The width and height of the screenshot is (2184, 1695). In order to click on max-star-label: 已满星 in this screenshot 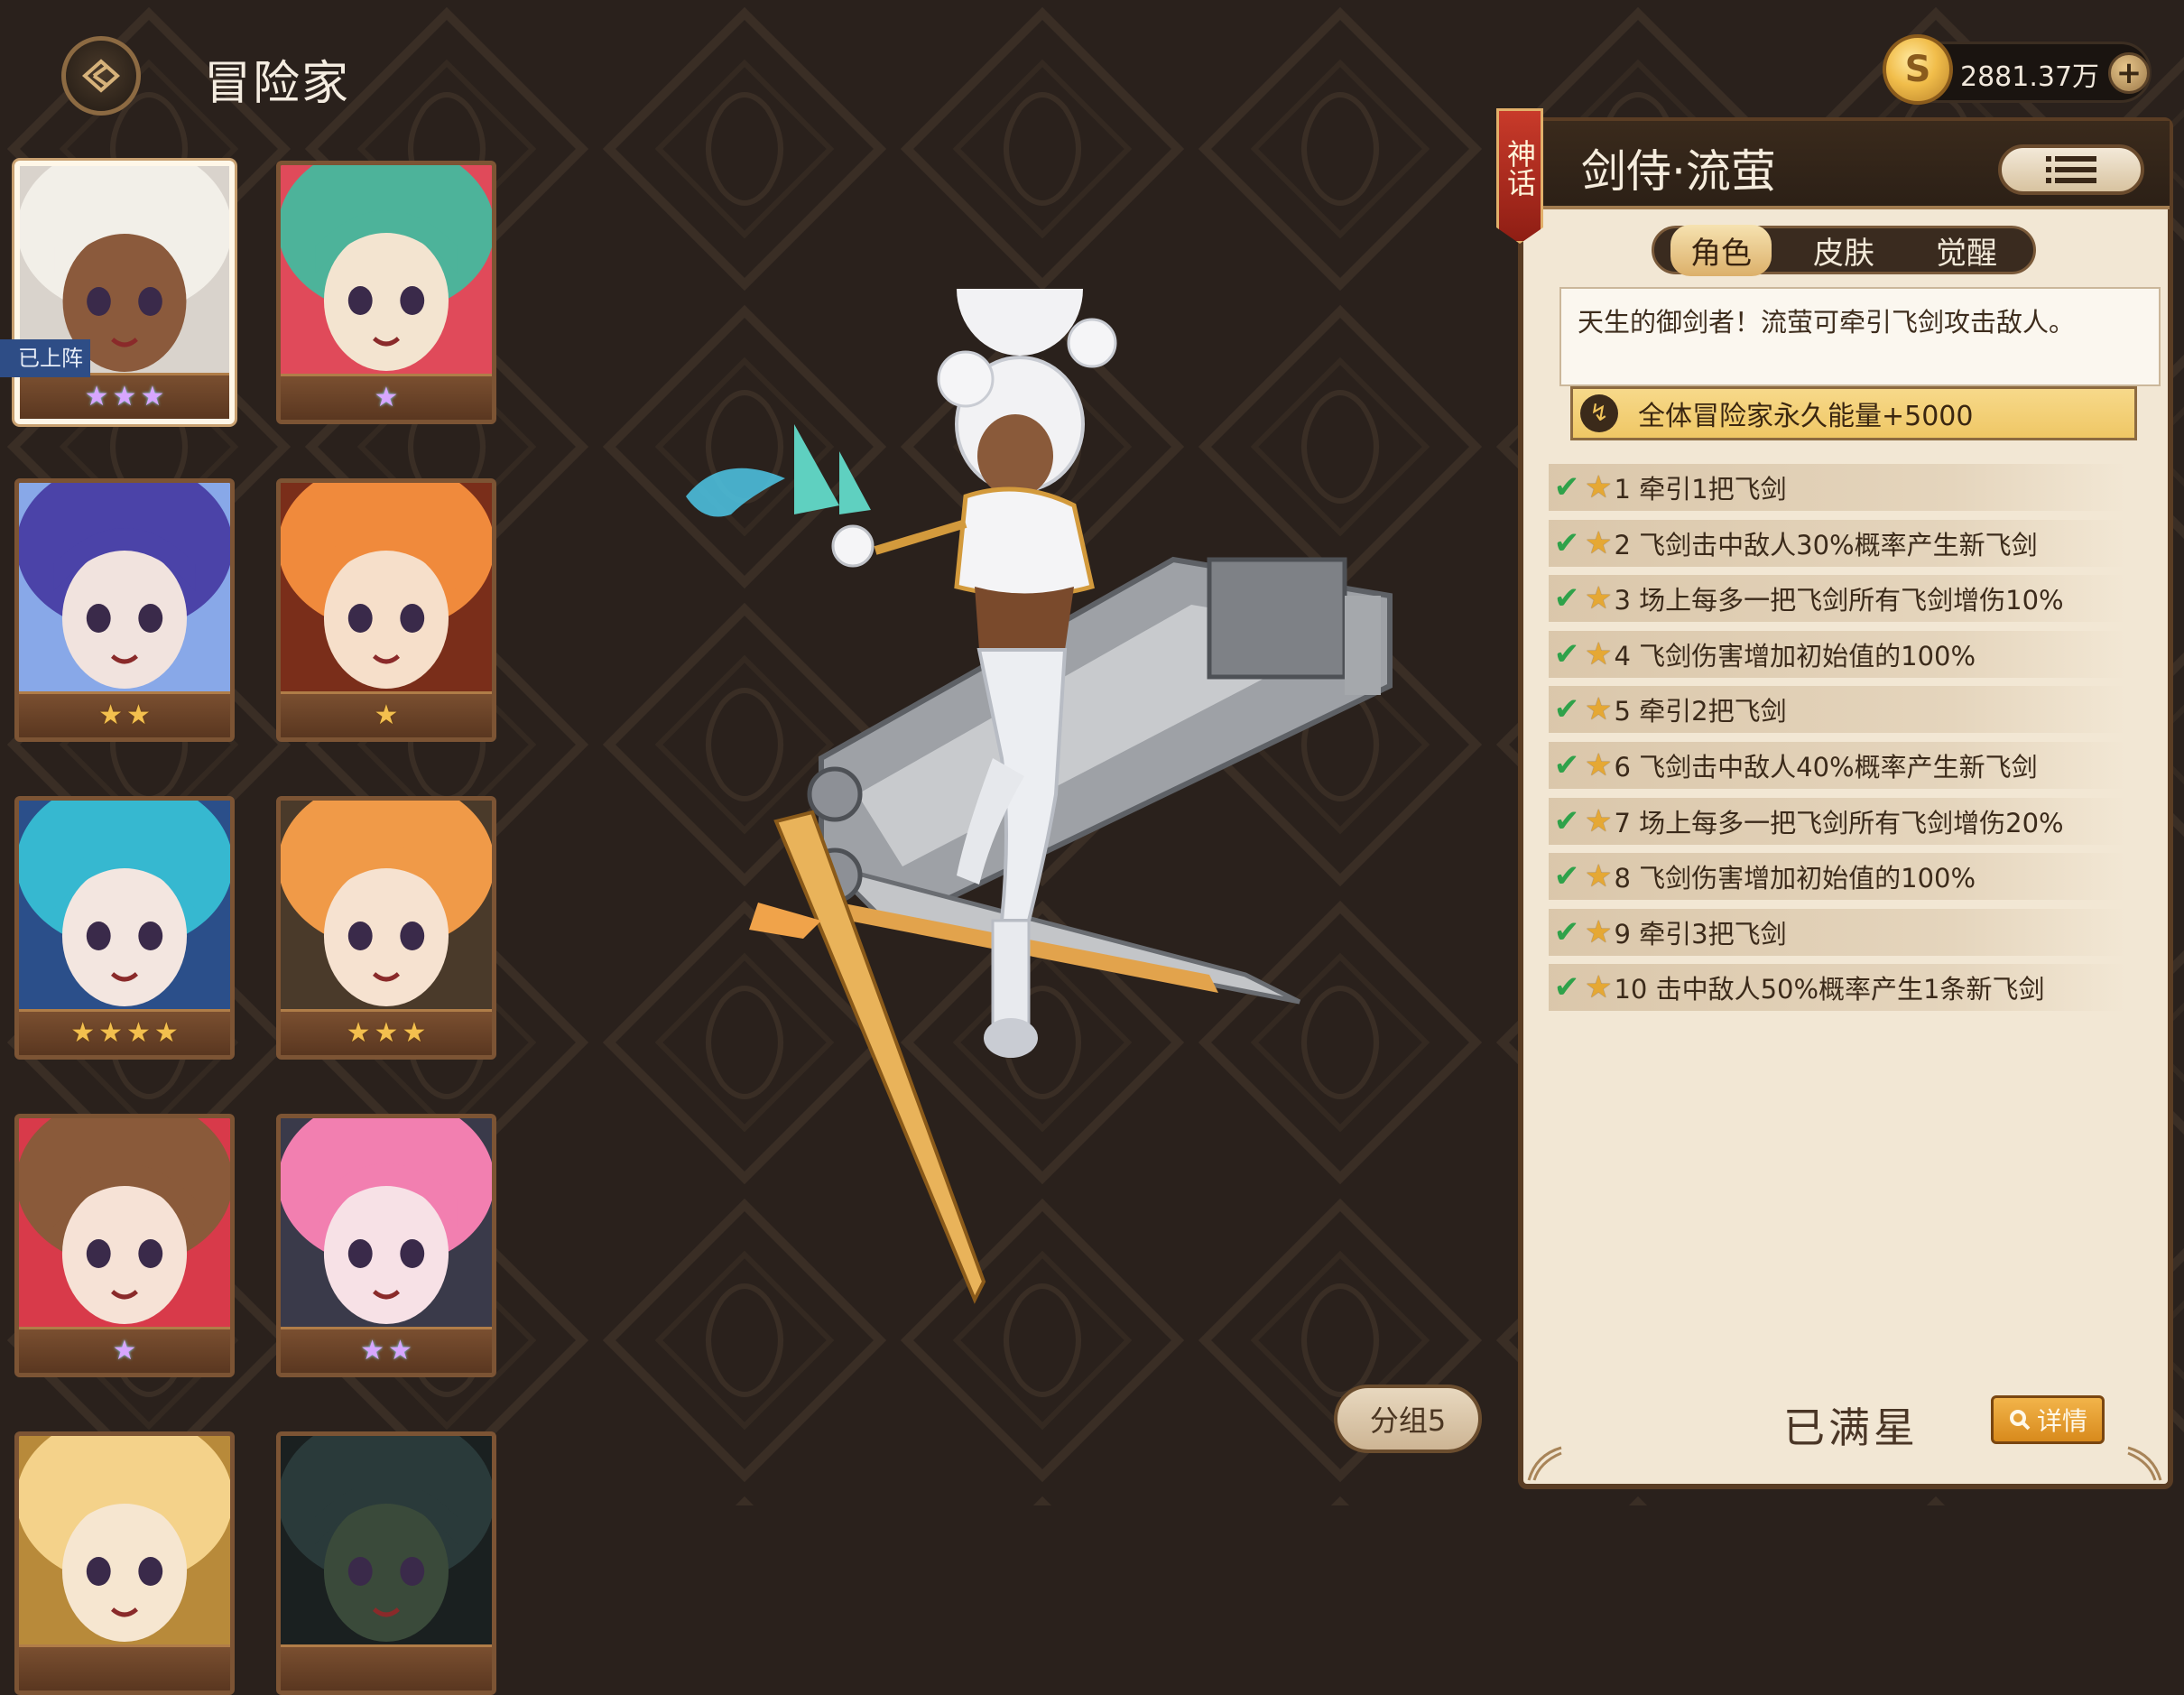, I will do `click(1851, 1427)`.